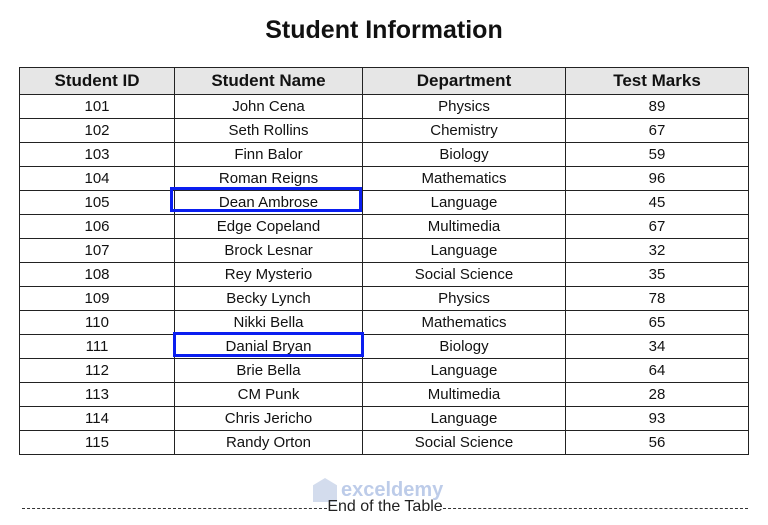 Image resolution: width=768 pixels, height=525 pixels. What do you see at coordinates (97, 81) in the screenshot?
I see `header-student-id: Student ID` at bounding box center [97, 81].